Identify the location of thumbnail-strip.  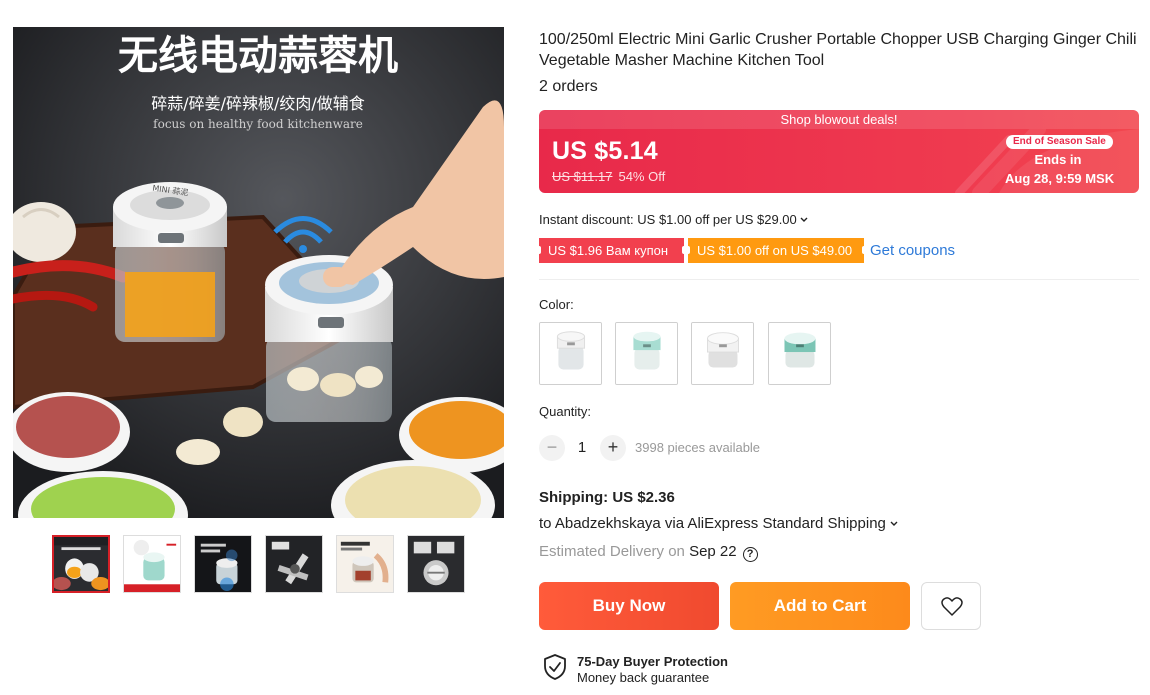
(262, 565).